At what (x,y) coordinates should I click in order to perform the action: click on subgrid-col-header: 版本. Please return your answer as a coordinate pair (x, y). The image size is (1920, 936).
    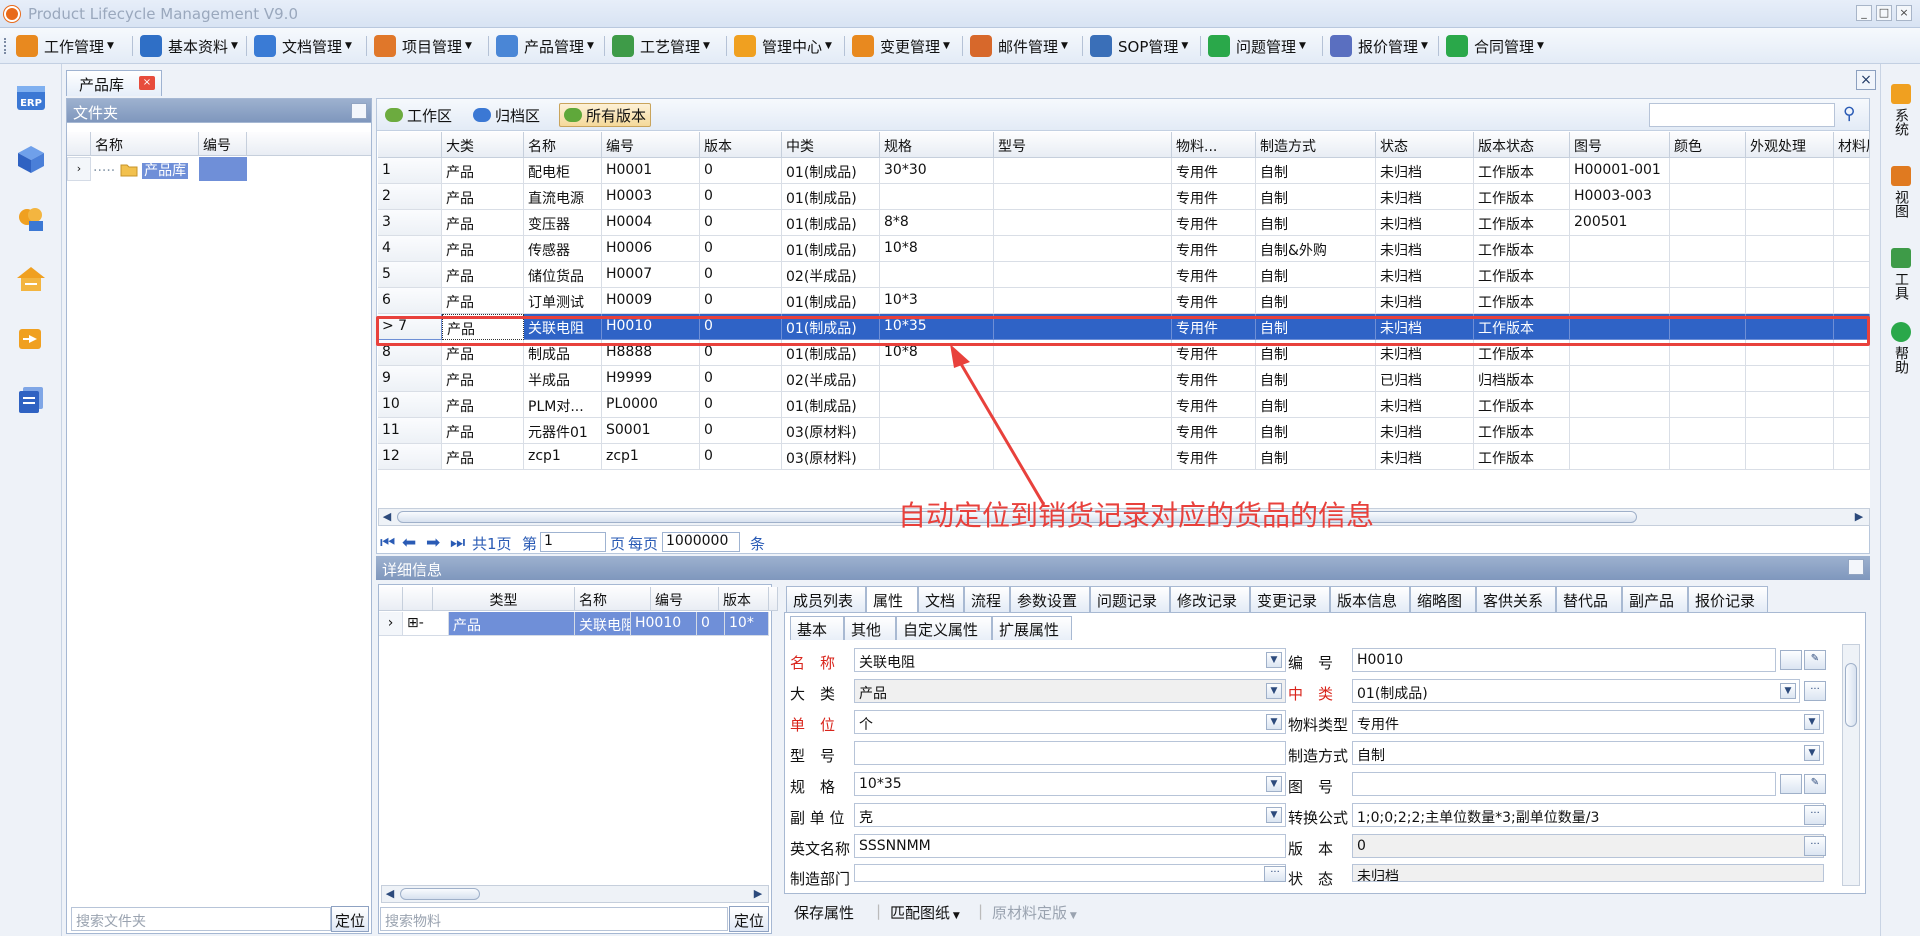
    Looking at the image, I should click on (744, 599).